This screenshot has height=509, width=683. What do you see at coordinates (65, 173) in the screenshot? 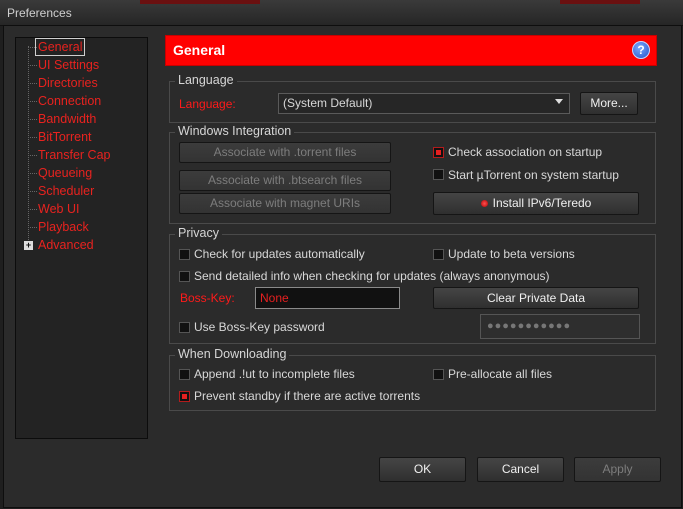
I see `sidebar-item-queueing: Queueing` at bounding box center [65, 173].